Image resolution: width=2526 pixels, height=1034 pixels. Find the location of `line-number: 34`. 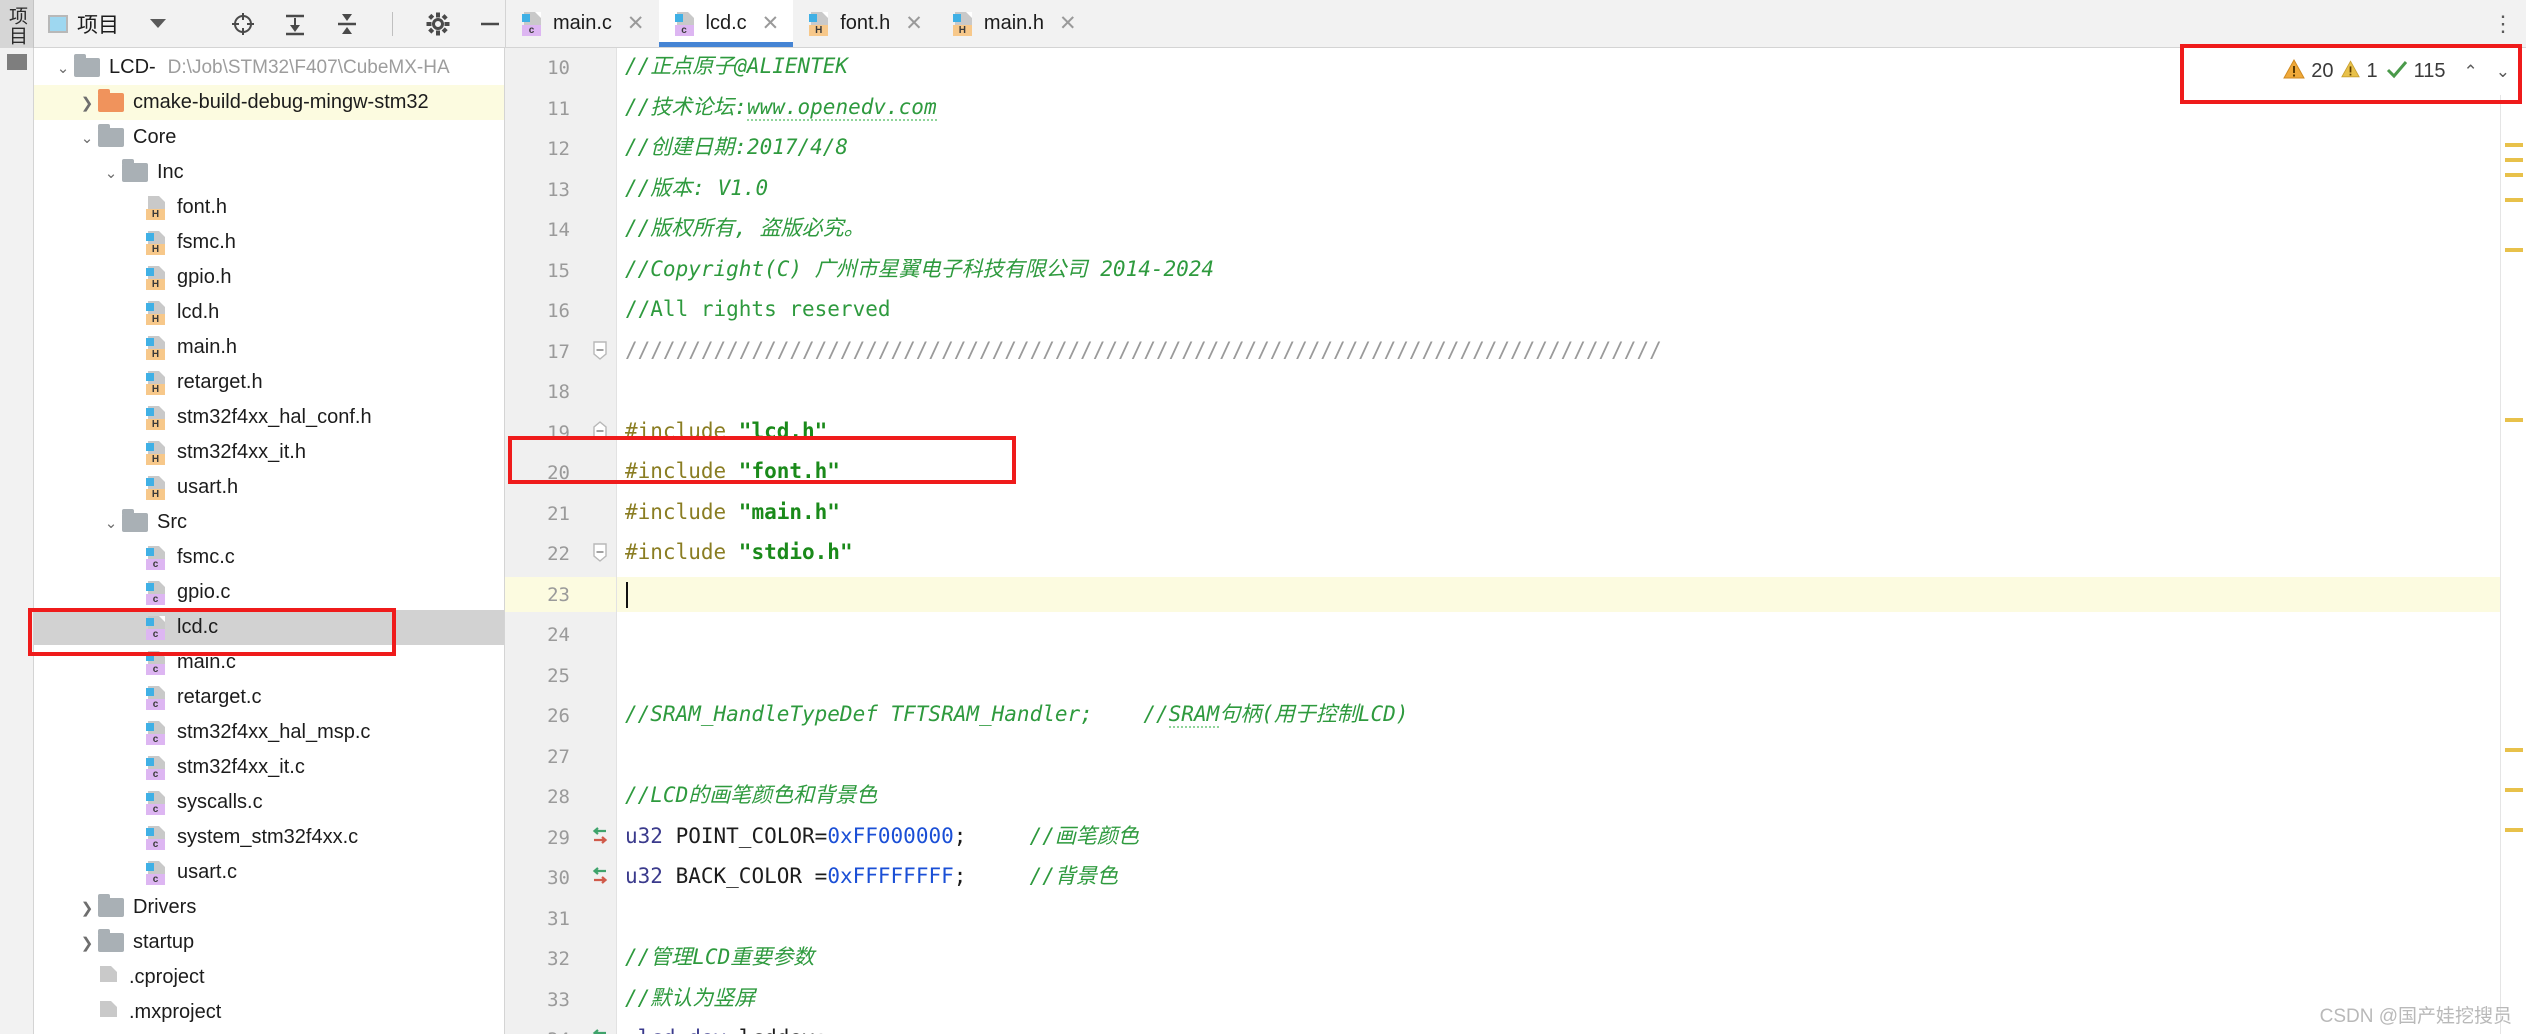

line-number: 34 is located at coordinates (540, 1031).